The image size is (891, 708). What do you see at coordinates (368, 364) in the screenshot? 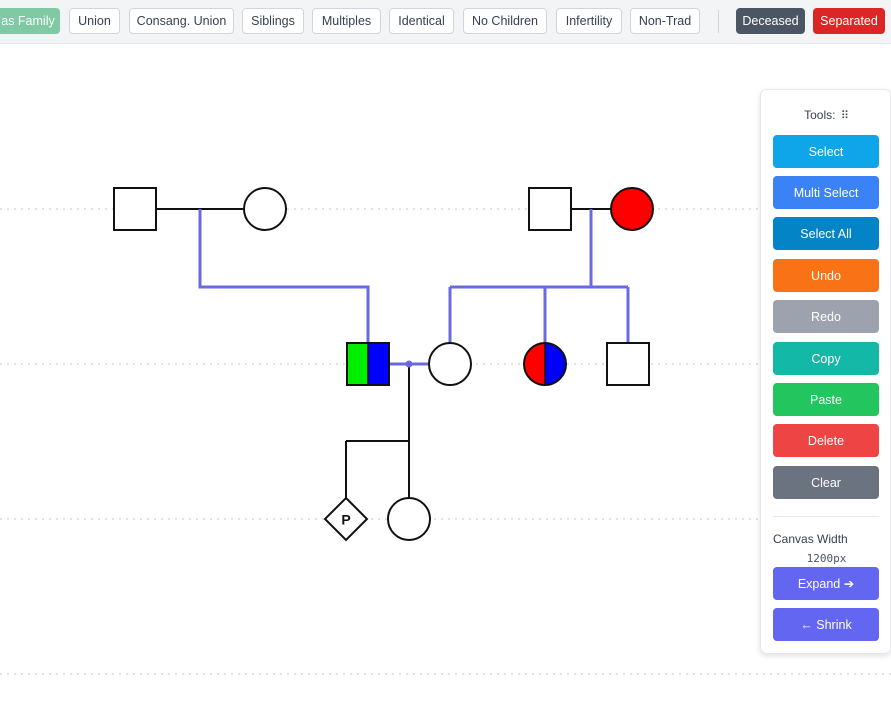
I see `affected-male-symbol-gen2` at bounding box center [368, 364].